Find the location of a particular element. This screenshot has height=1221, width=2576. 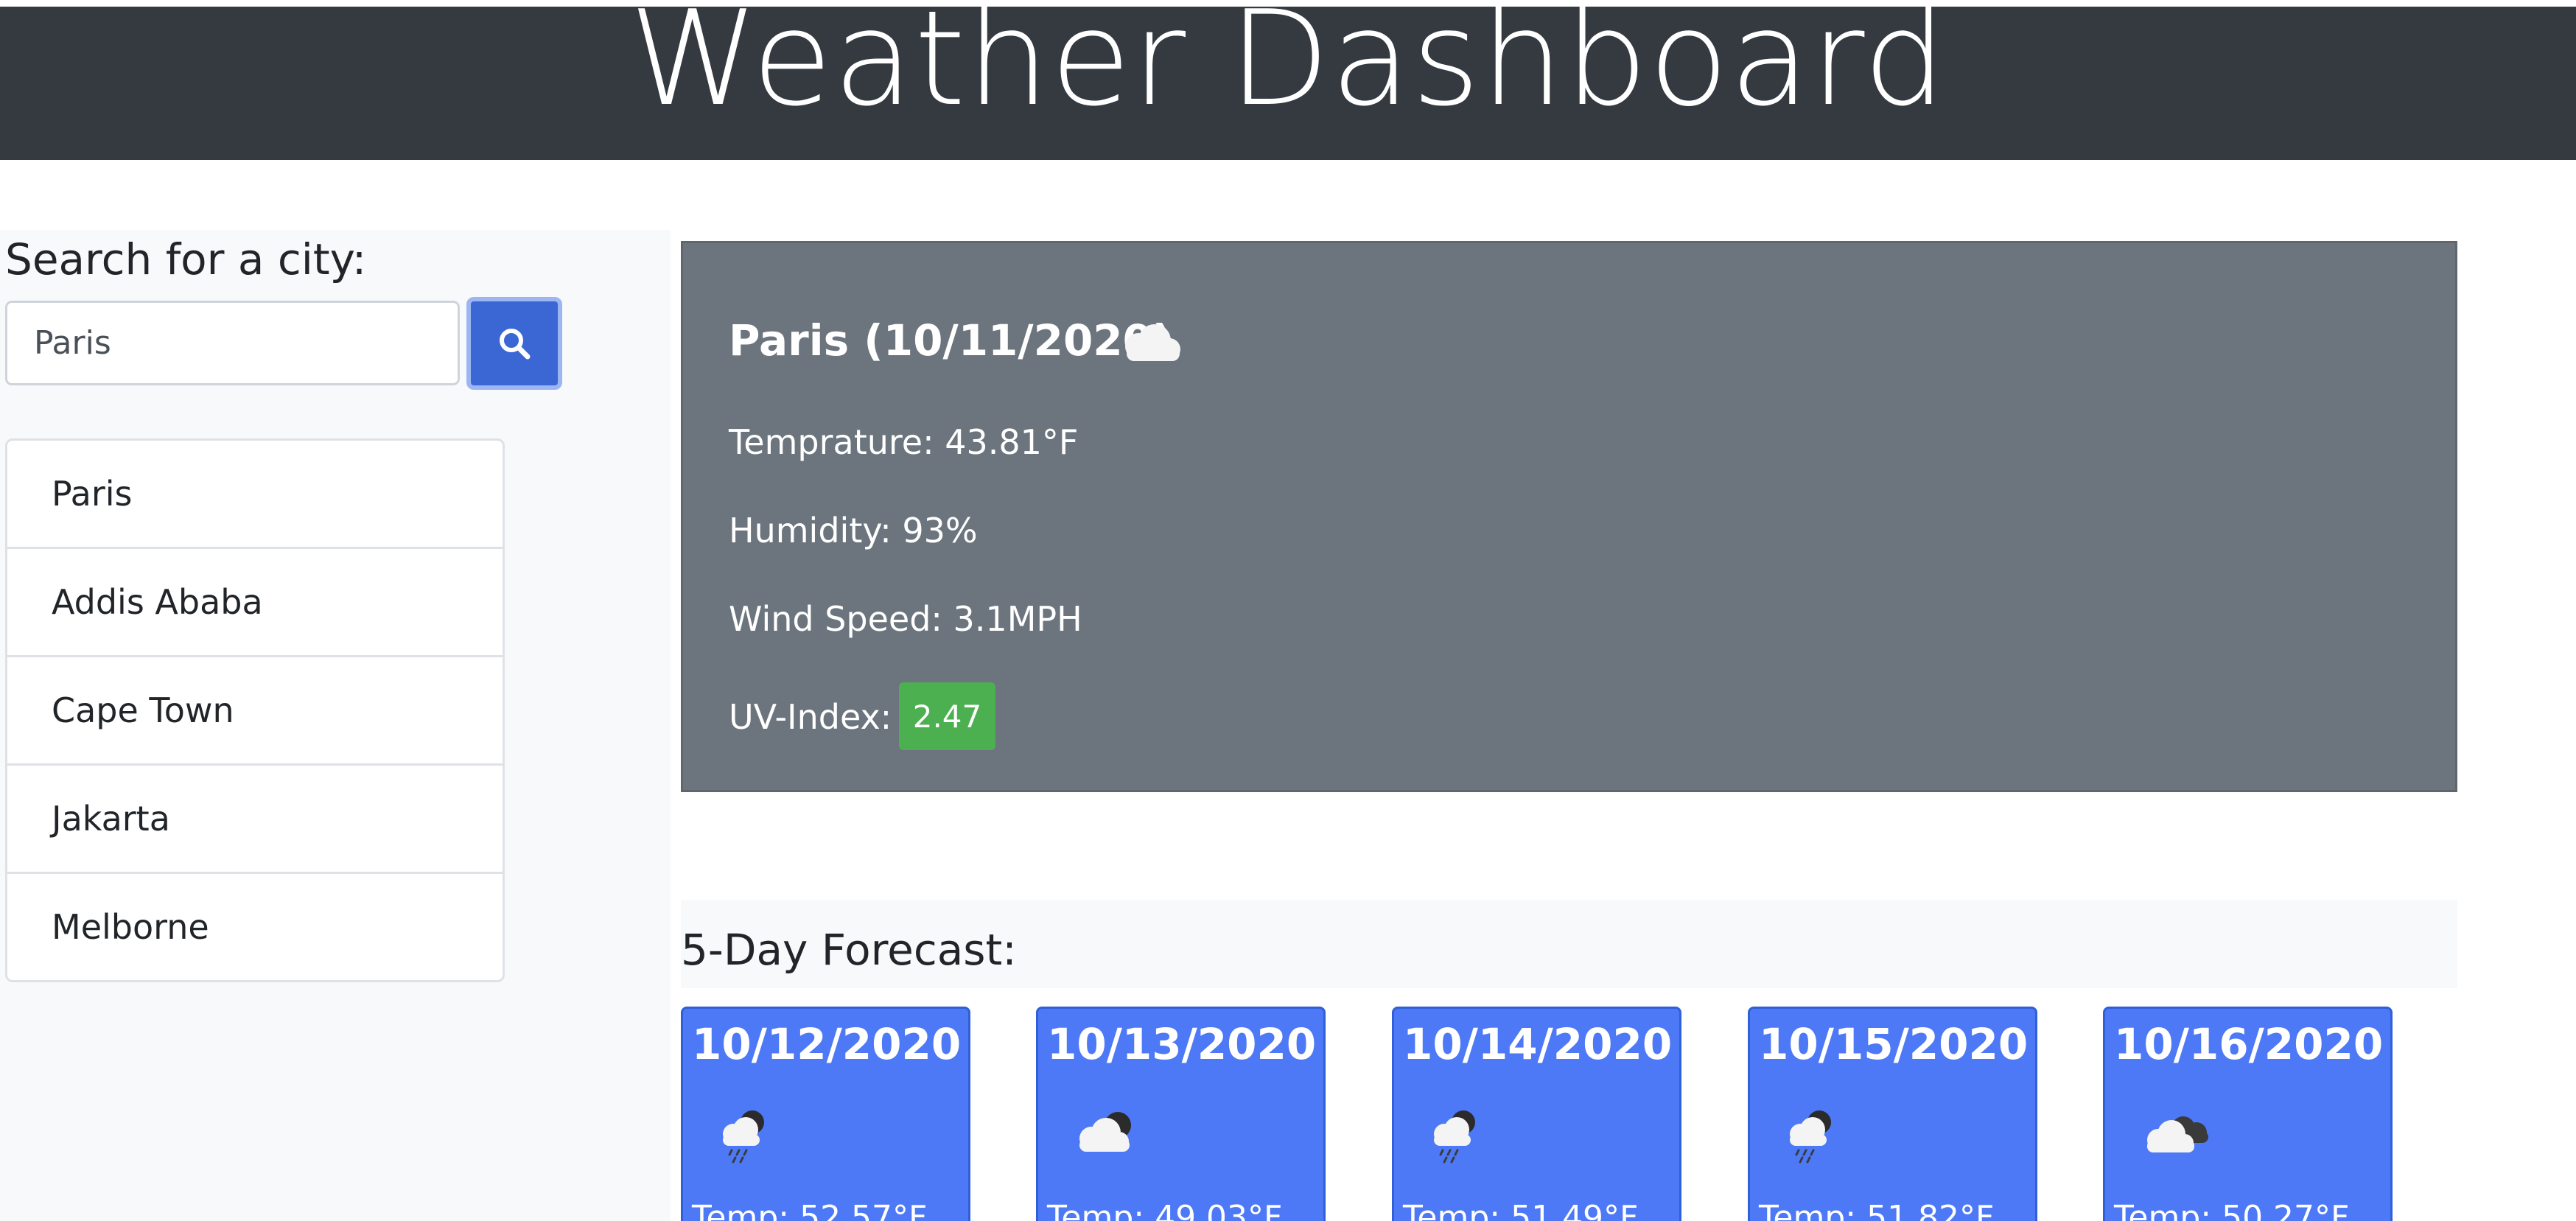

forecast-temp: Temp: 52.57°F is located at coordinates (810, 1210).